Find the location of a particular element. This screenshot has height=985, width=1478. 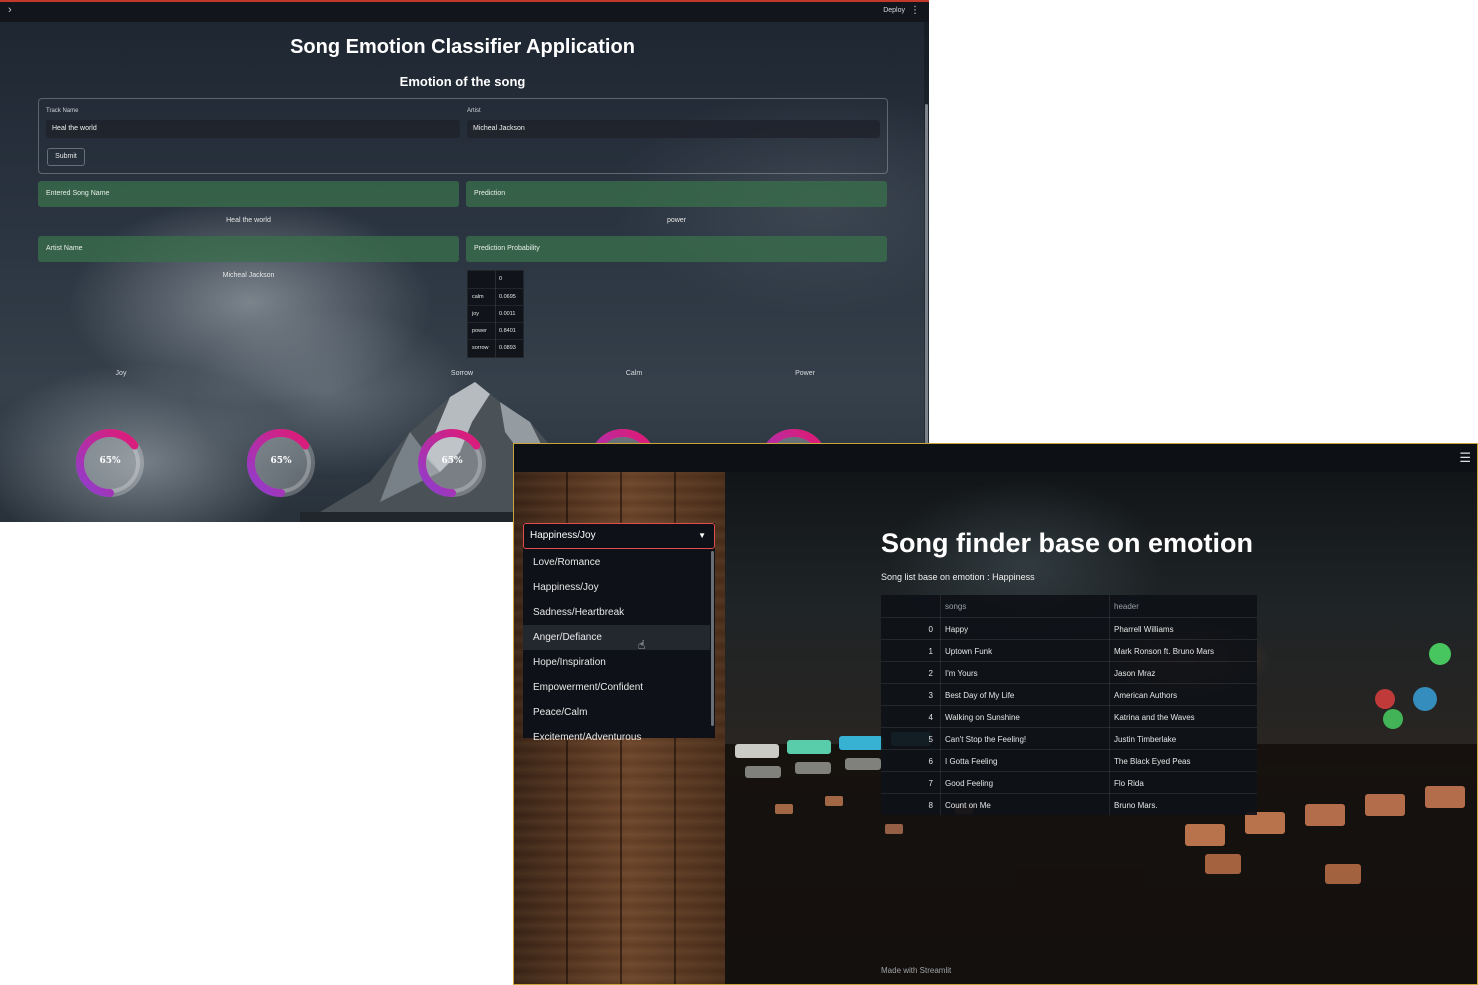

song-cell: Good Feeling is located at coordinates (969, 783).